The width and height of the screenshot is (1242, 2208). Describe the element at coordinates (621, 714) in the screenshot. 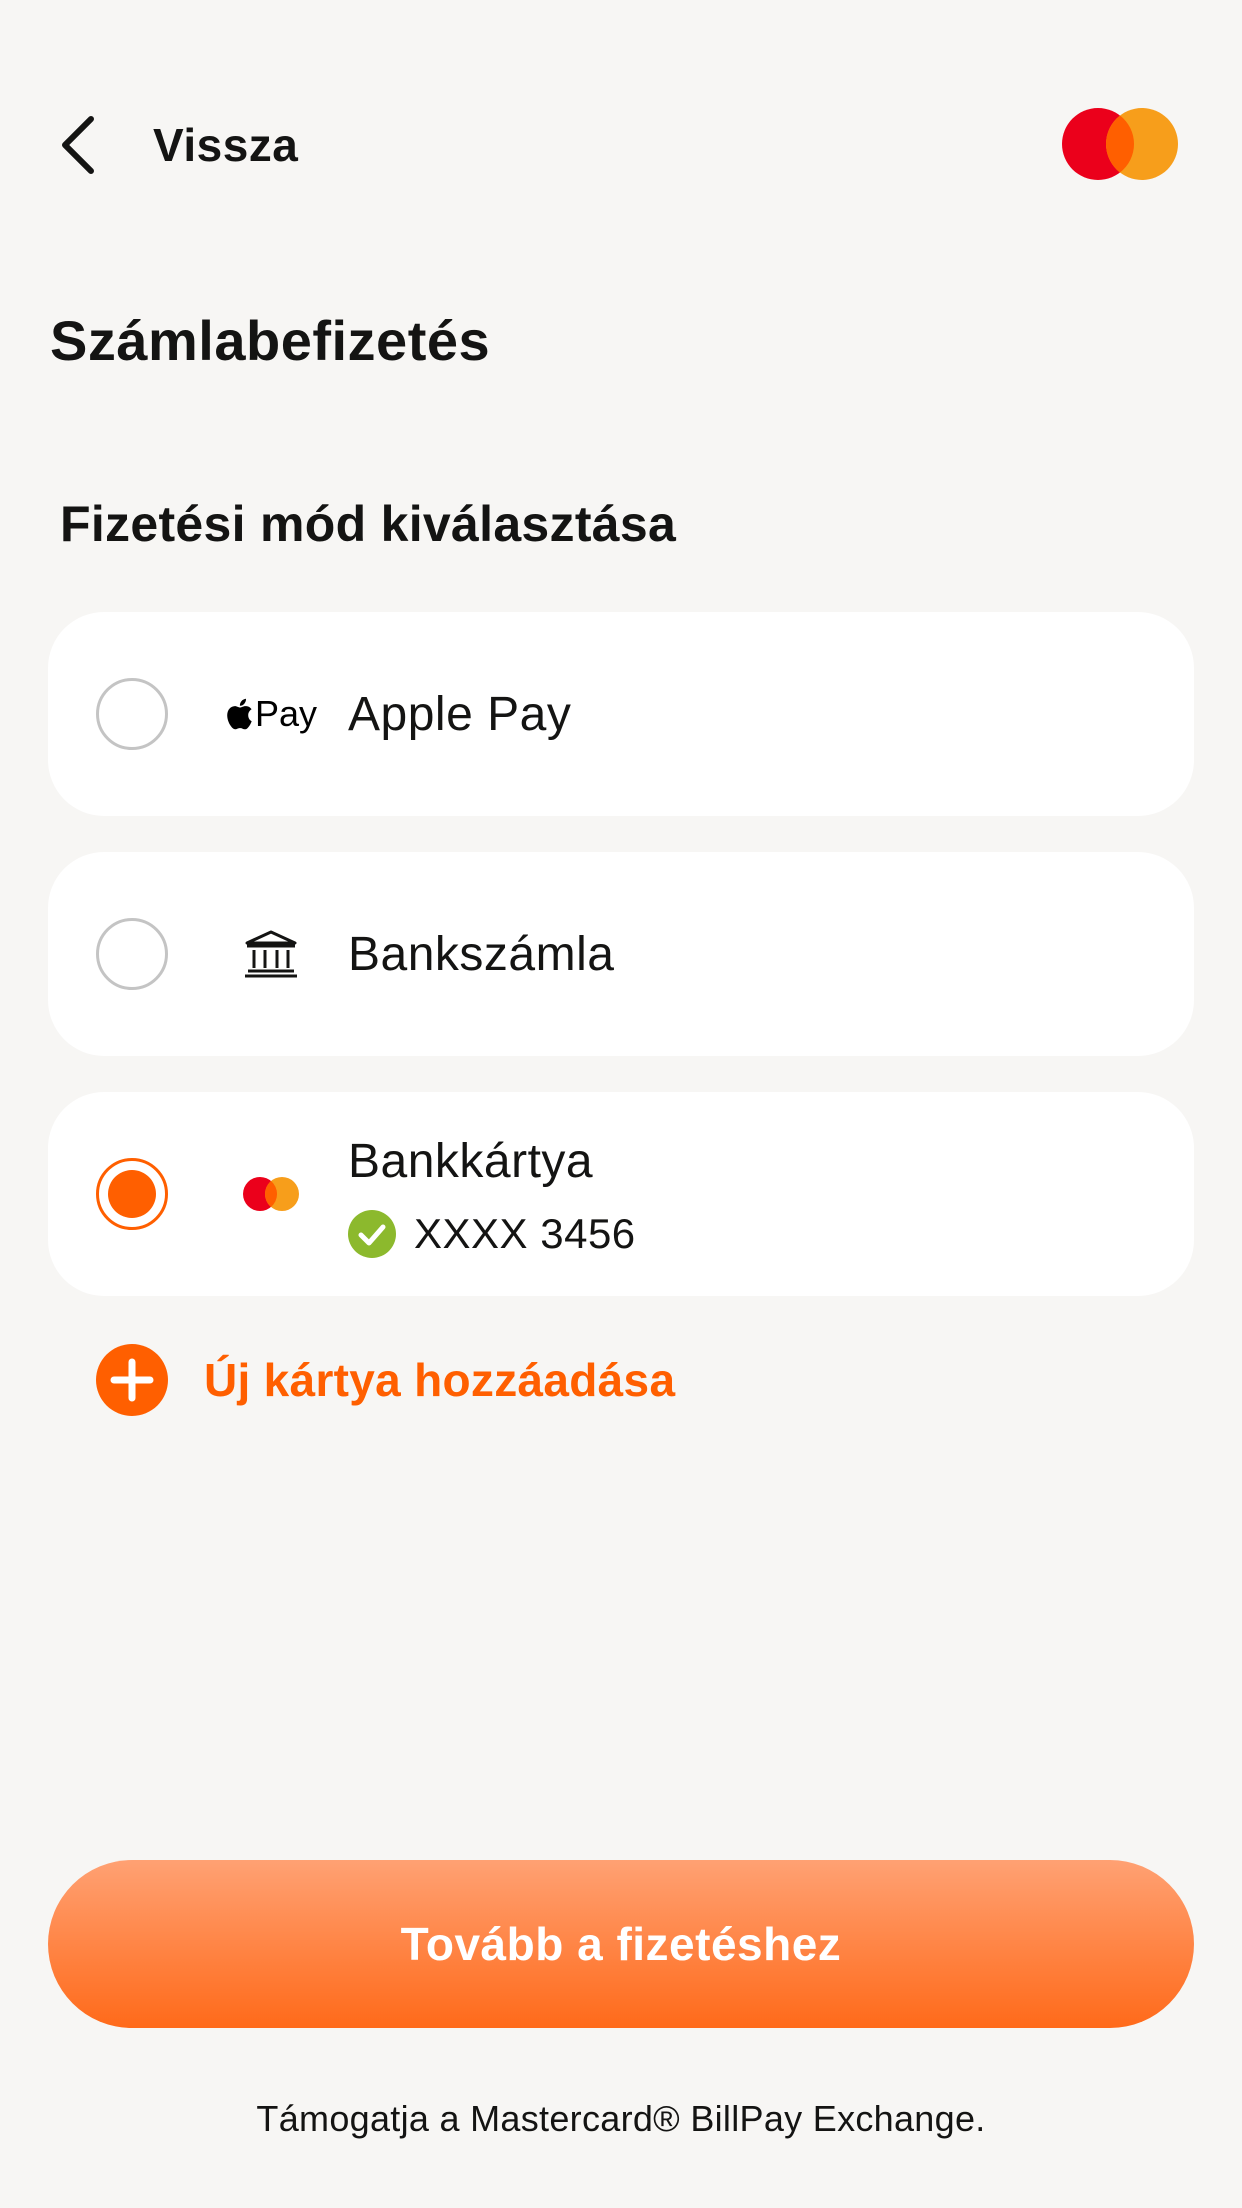

I see `payment-option-apple-pay: Pay Apple Pay` at that location.